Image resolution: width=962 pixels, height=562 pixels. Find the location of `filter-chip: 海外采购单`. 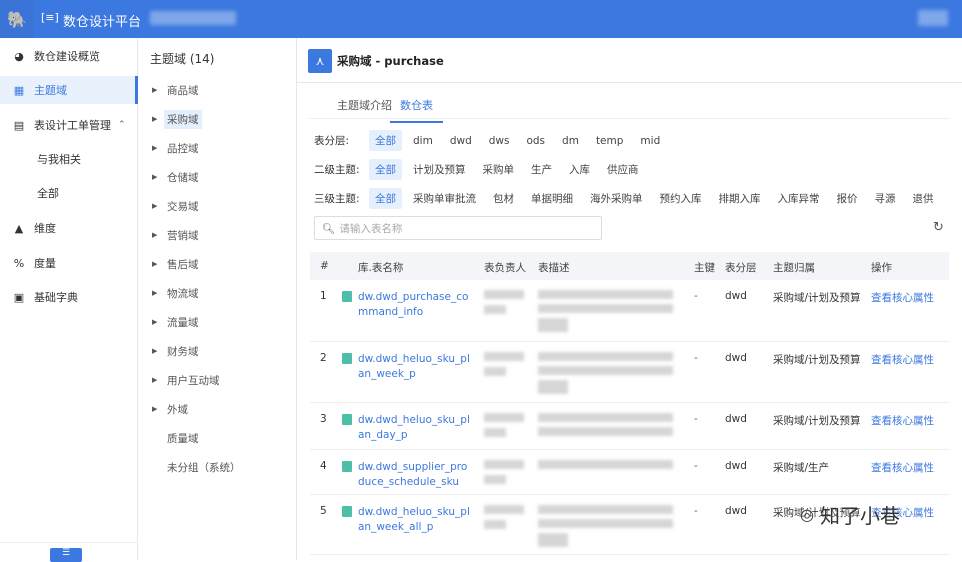

filter-chip: 海外采购单 is located at coordinates (616, 198).